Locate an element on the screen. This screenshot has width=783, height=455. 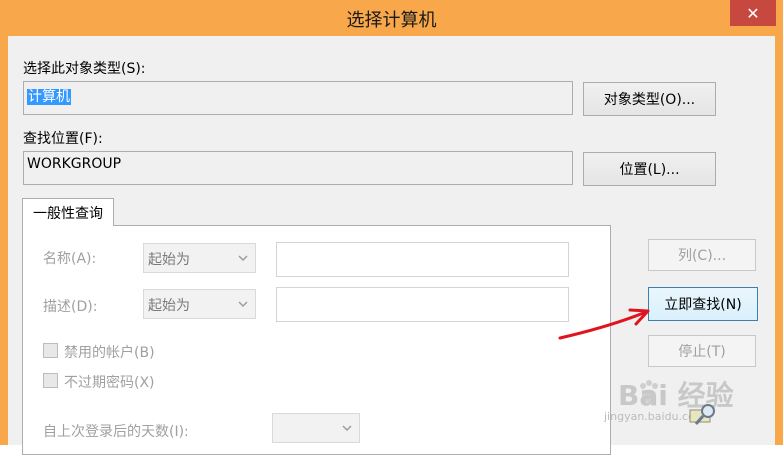
red-arrow-annotation is located at coordinates (604, 324).